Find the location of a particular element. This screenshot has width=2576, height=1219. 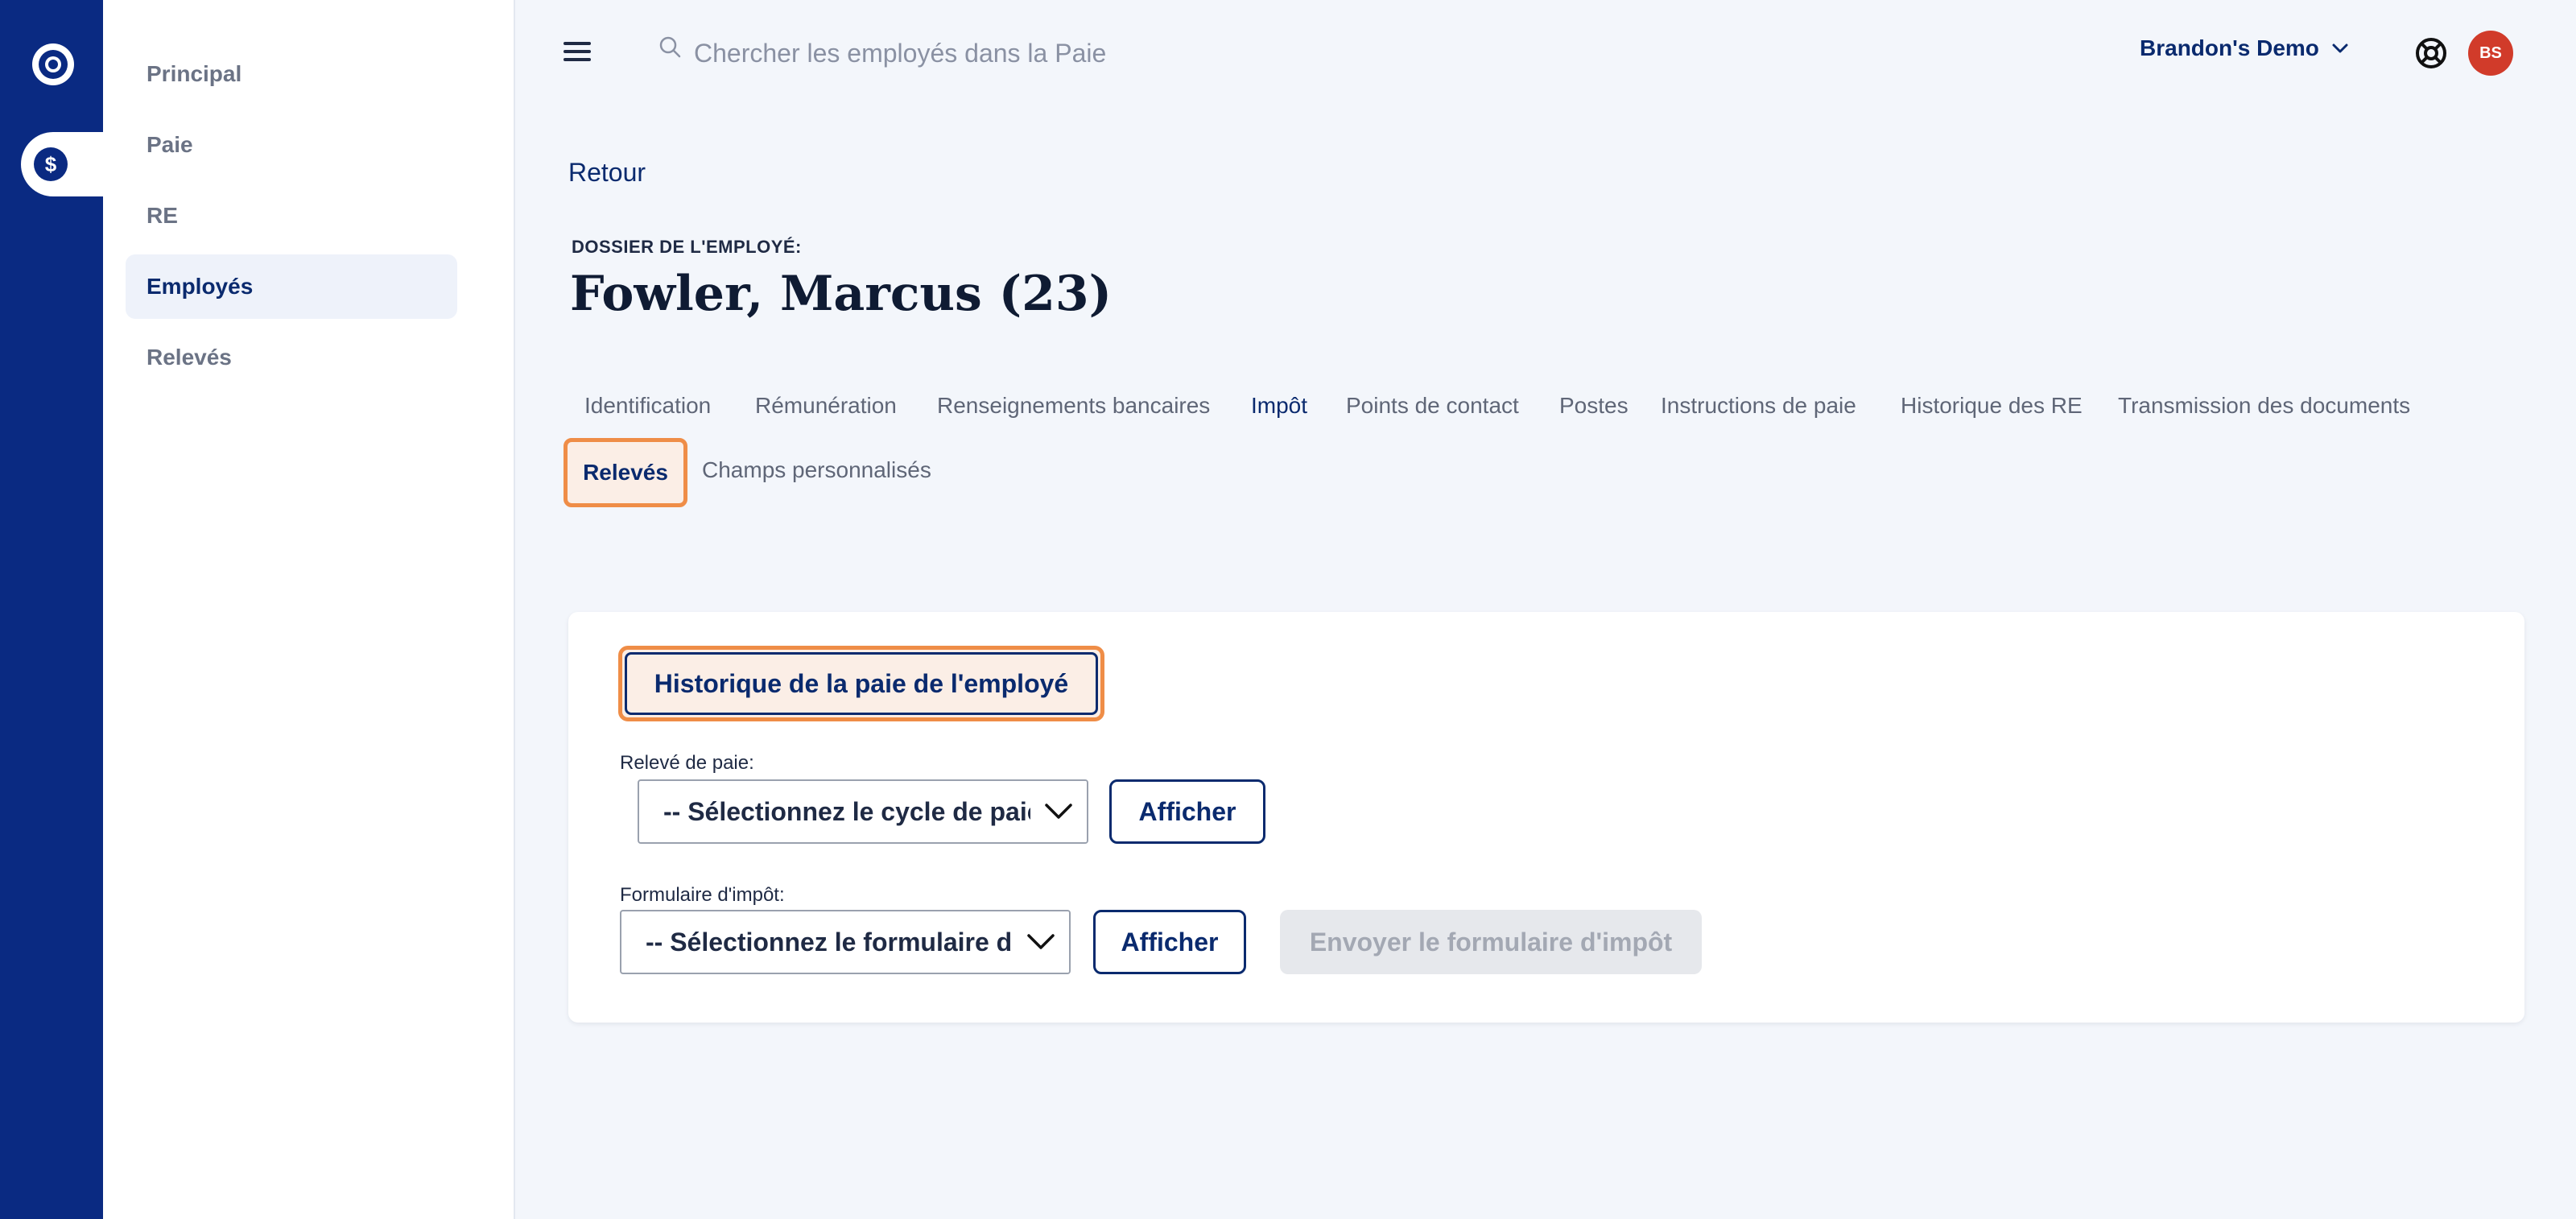

tab-instructions-de-paie: Instructions de paie is located at coordinates (1758, 406).